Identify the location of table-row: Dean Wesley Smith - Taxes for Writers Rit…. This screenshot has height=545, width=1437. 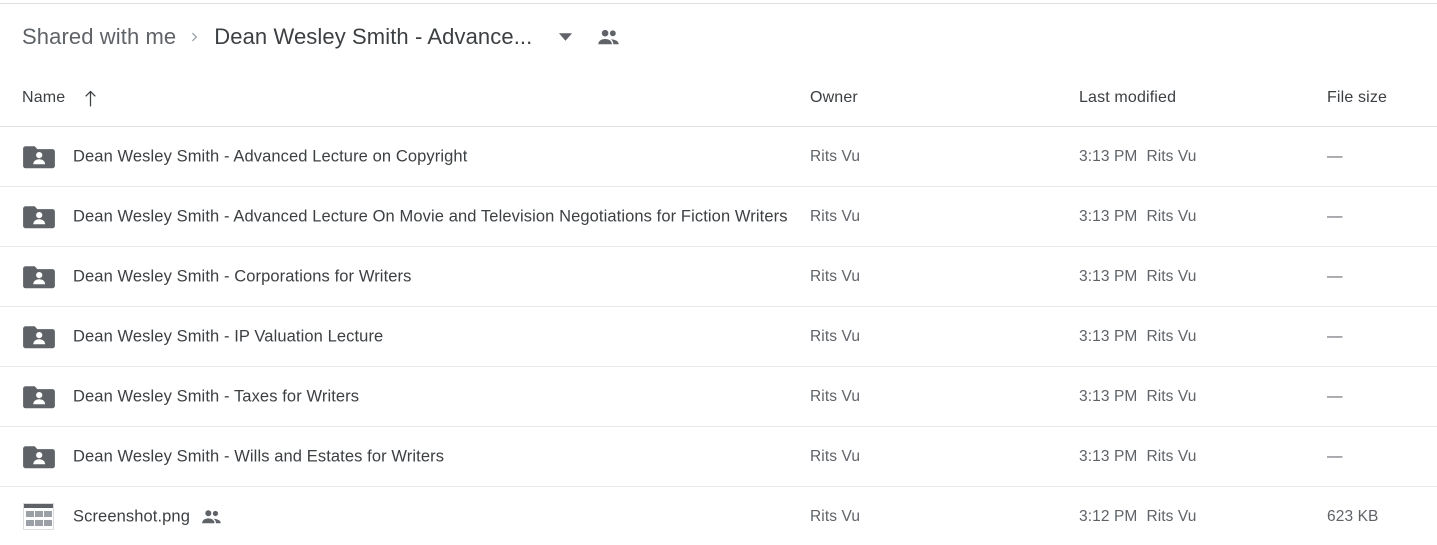
(718, 397).